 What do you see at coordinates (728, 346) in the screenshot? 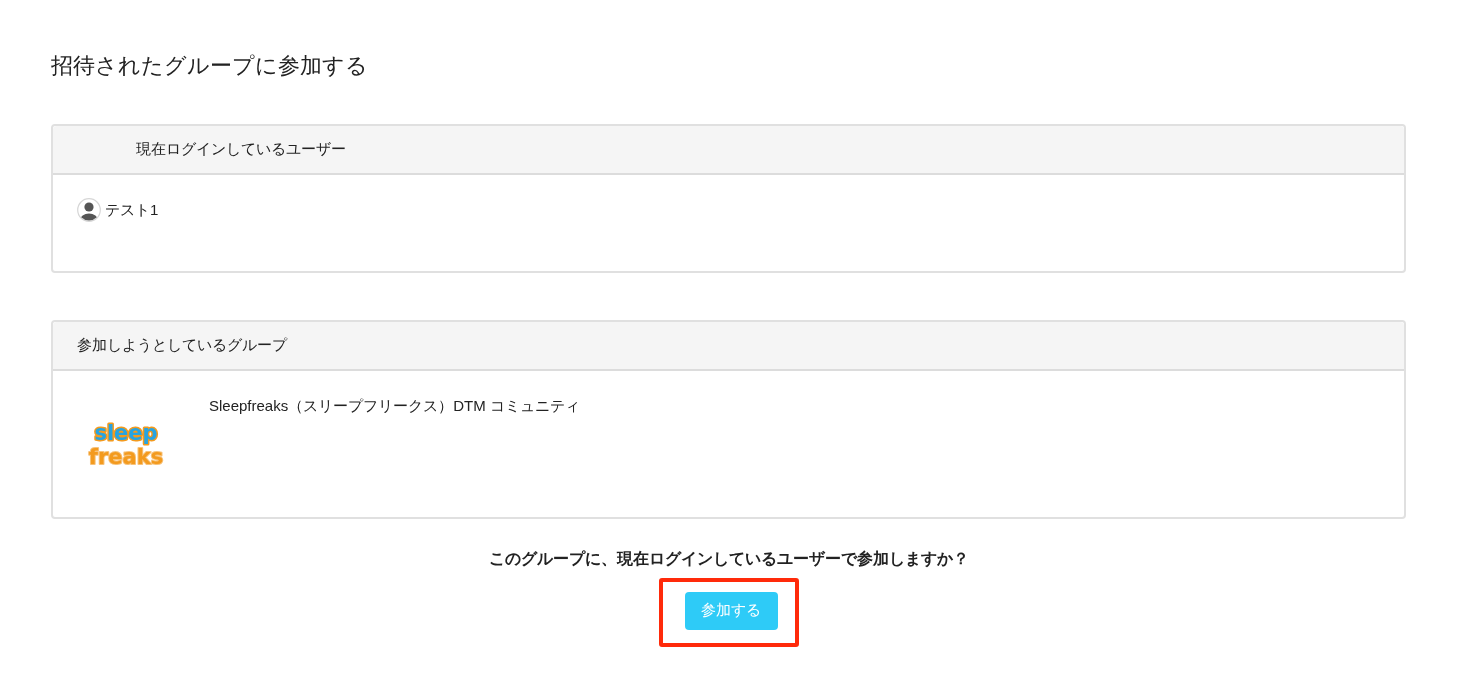
I see `panel-heading: 参加しようとしているグループ` at bounding box center [728, 346].